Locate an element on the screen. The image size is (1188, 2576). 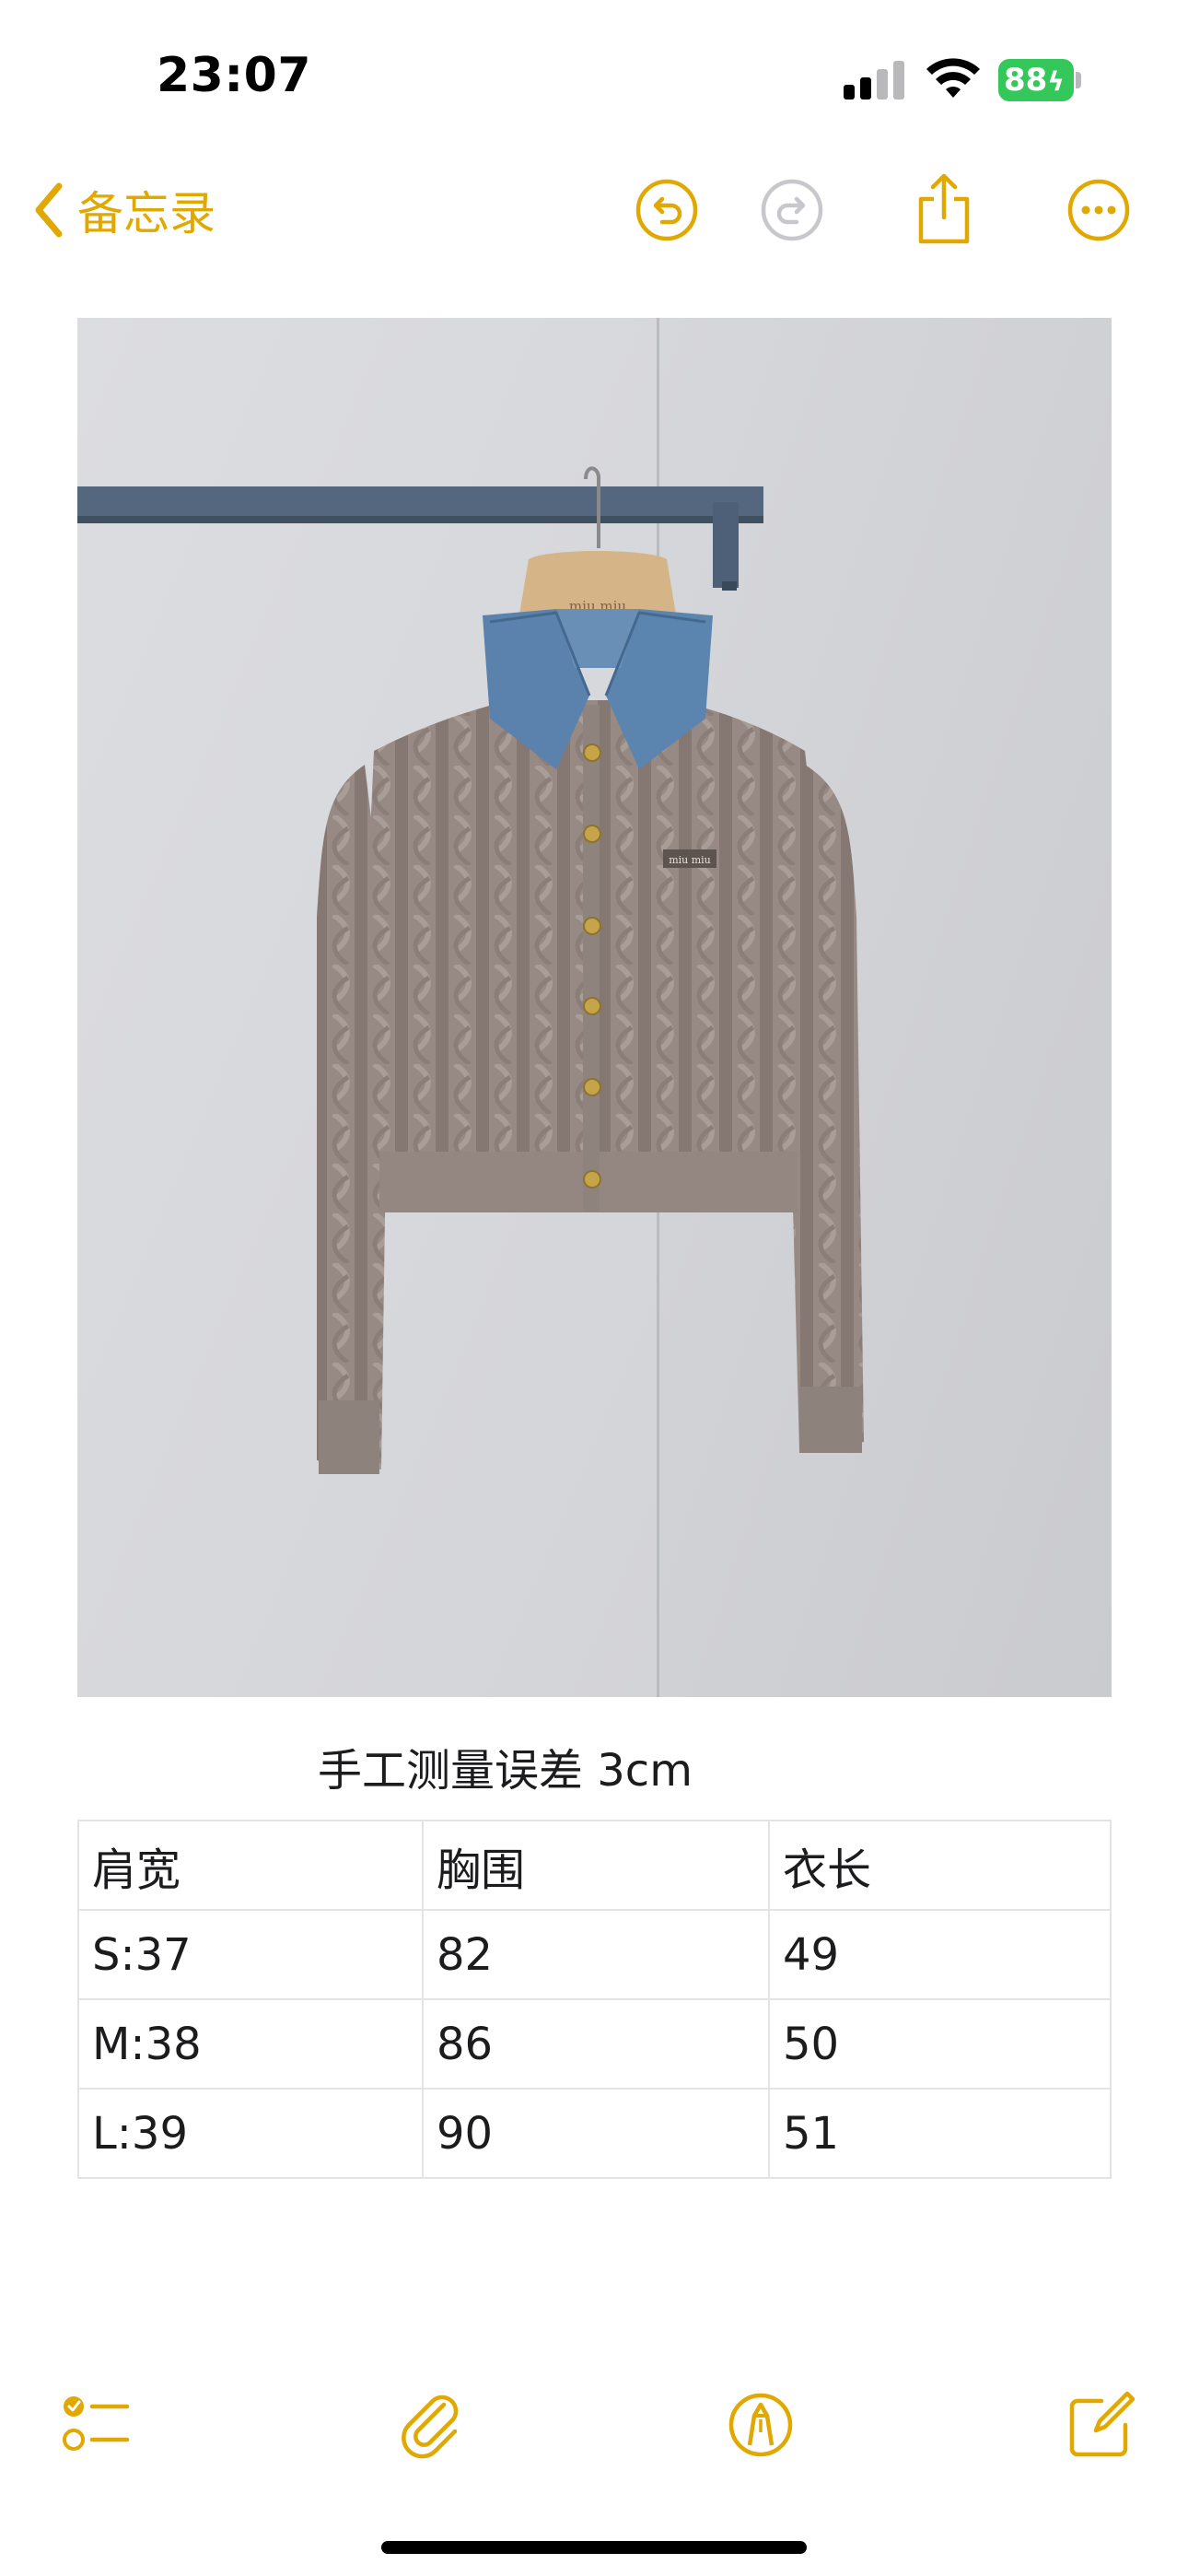
chevron-left-icon is located at coordinates (49, 210).